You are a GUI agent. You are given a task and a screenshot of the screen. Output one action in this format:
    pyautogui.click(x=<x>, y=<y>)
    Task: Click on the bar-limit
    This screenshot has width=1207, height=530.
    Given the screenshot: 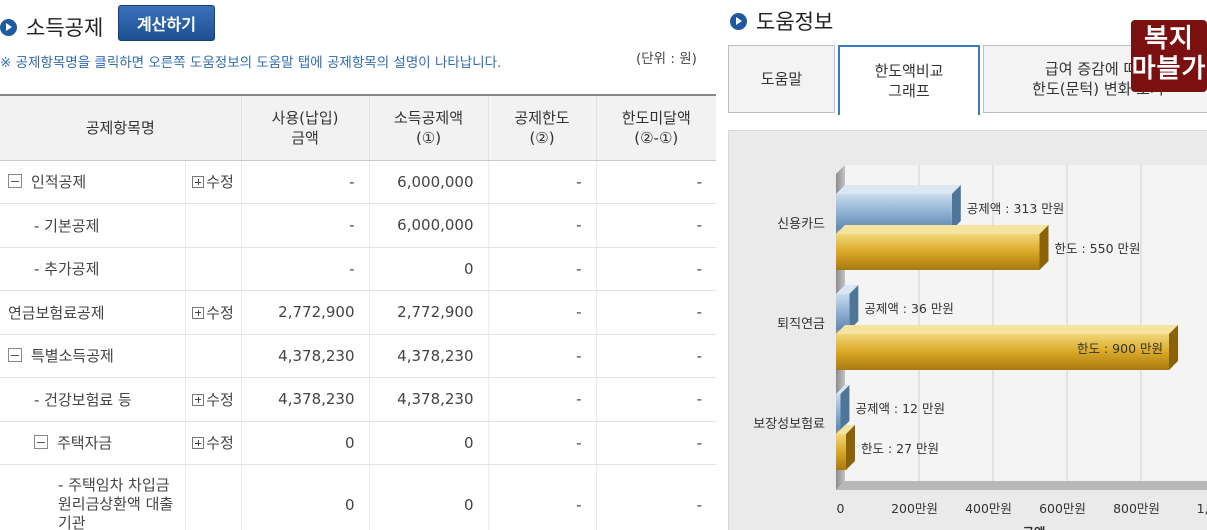 What is the action you would take?
    pyautogui.click(x=938, y=252)
    